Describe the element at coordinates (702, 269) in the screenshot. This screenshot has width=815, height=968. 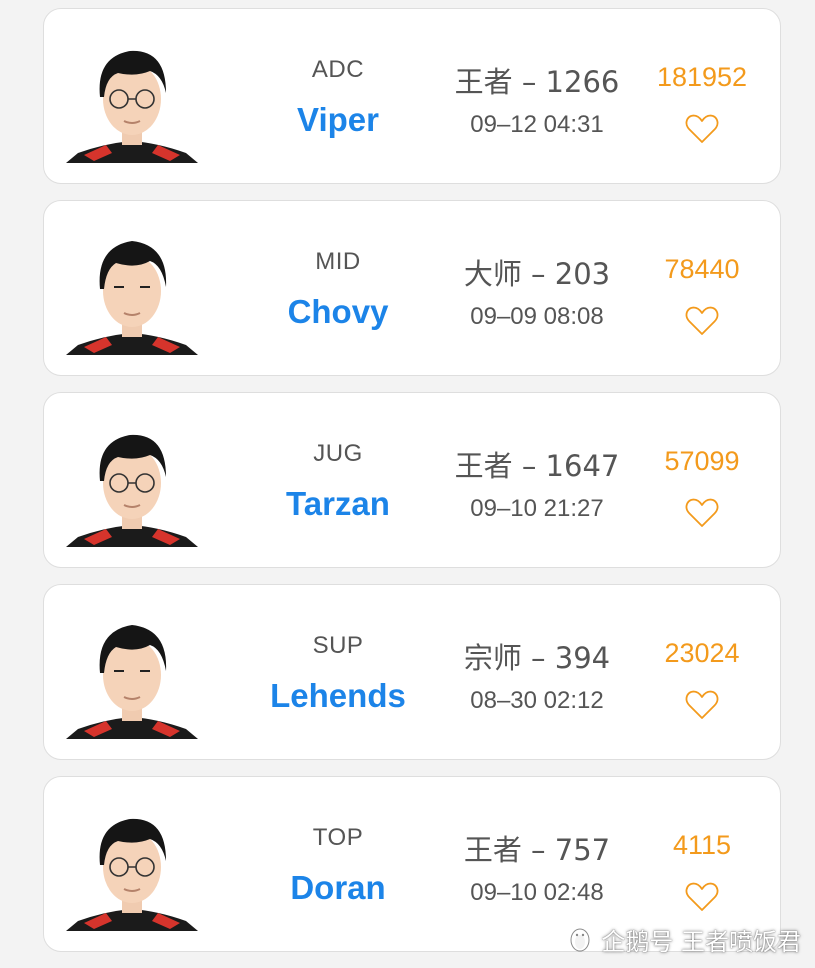
I see `like-count: 78440` at that location.